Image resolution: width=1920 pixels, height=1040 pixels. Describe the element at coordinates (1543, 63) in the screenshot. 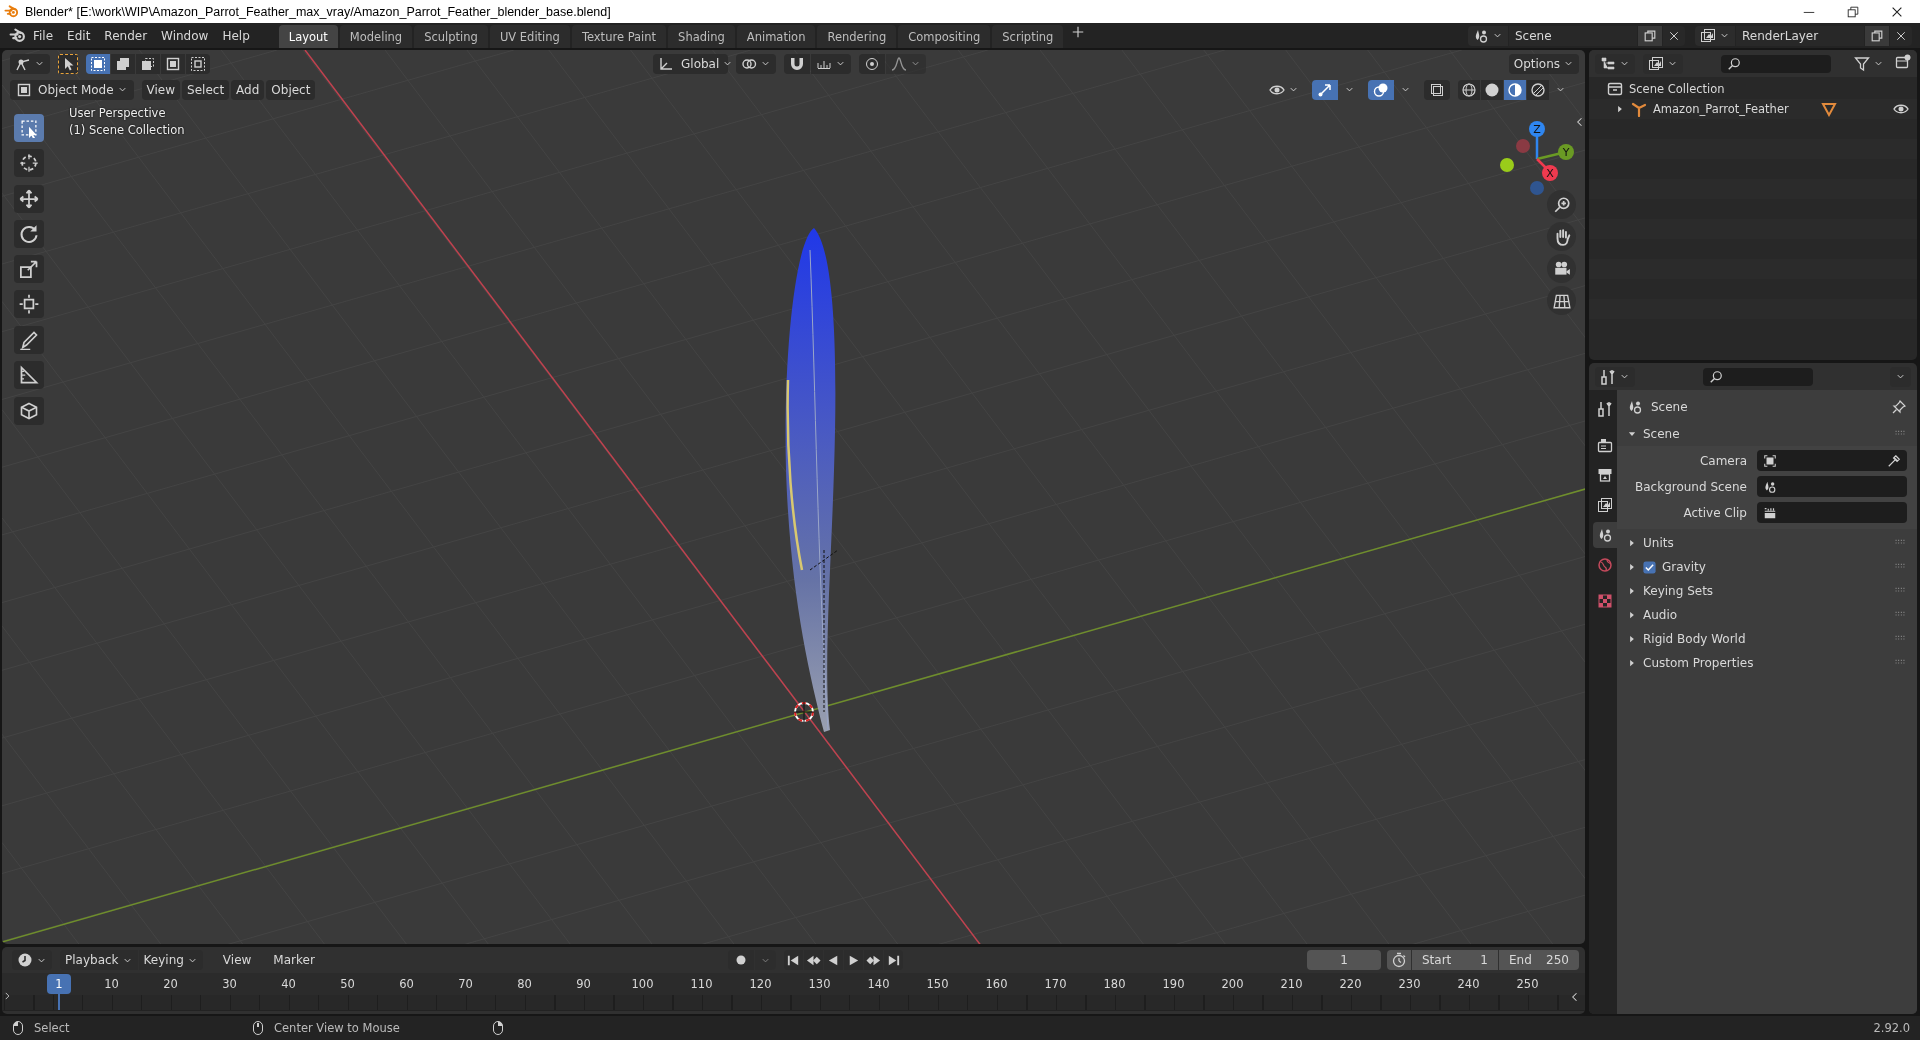

I see `options-dropdown: Options` at that location.